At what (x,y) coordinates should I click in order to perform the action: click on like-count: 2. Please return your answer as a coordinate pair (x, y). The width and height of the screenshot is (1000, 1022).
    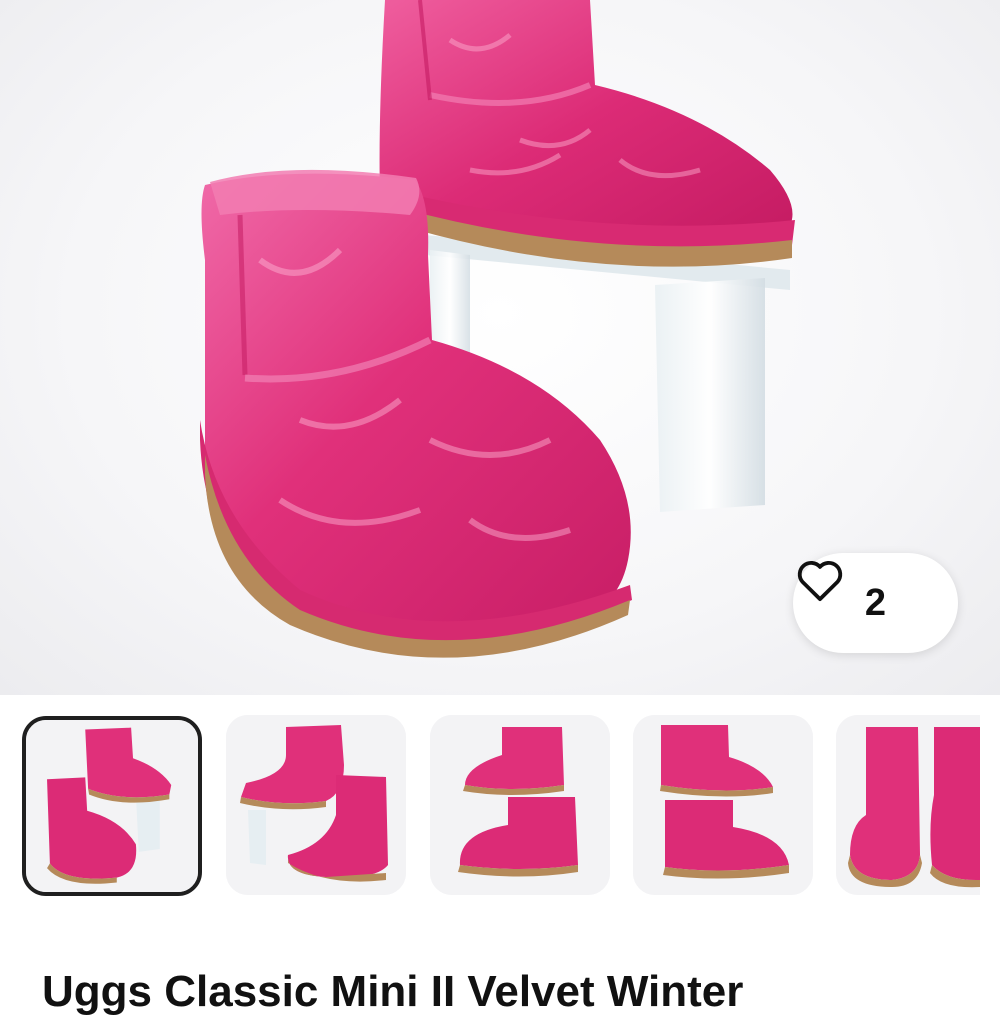
    Looking at the image, I should click on (875, 602).